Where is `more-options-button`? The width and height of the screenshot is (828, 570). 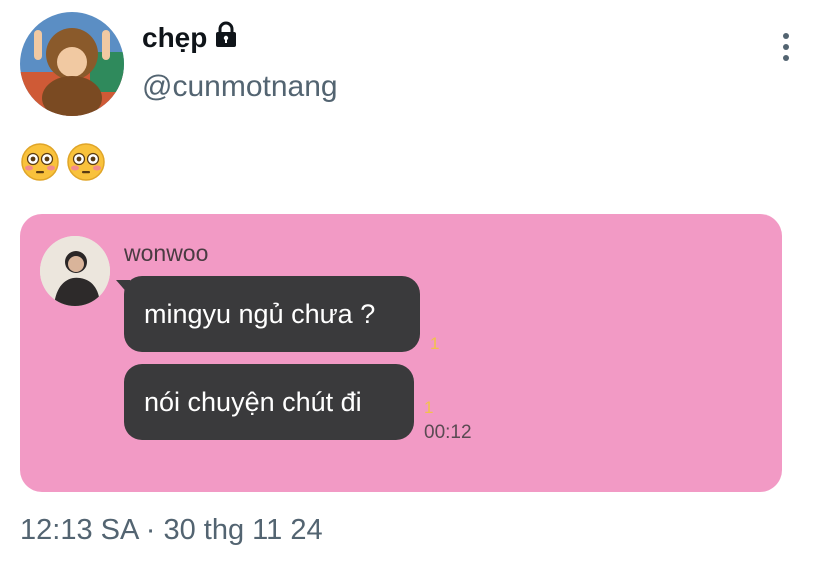 more-options-button is located at coordinates (786, 47).